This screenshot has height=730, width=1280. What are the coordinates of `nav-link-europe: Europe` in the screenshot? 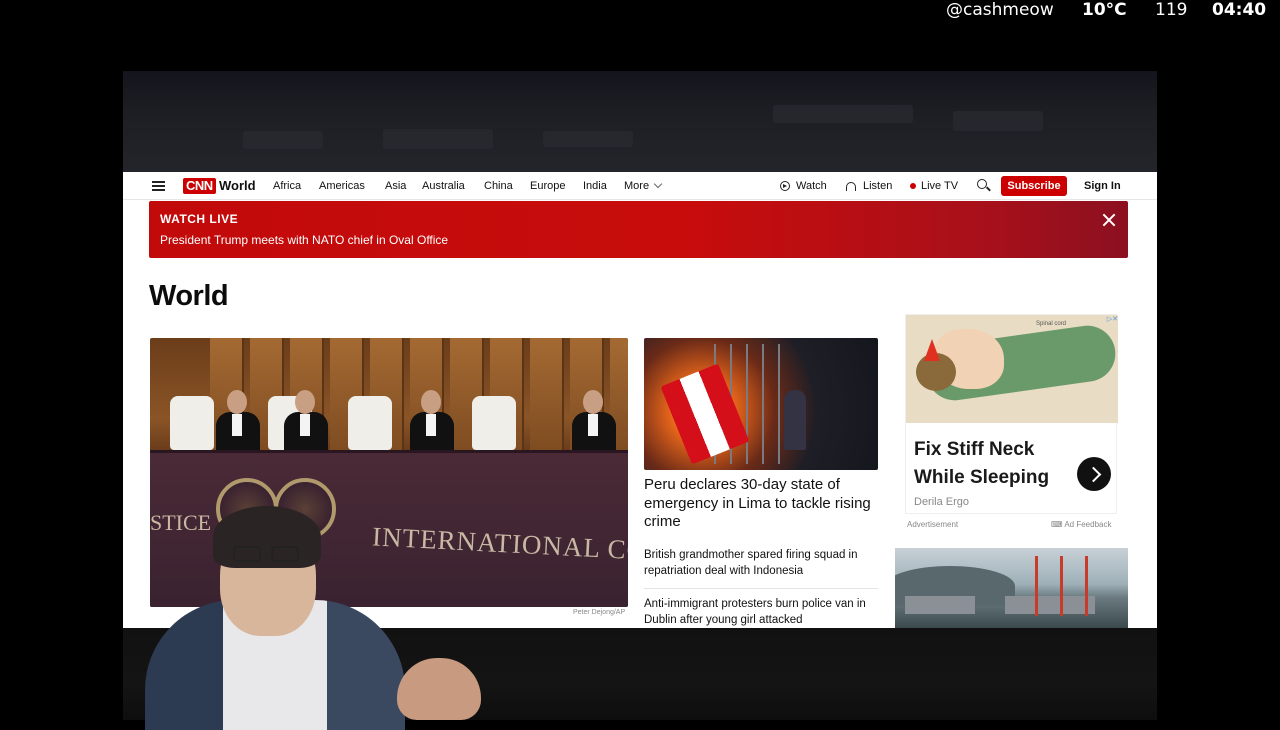 It's located at (547, 186).